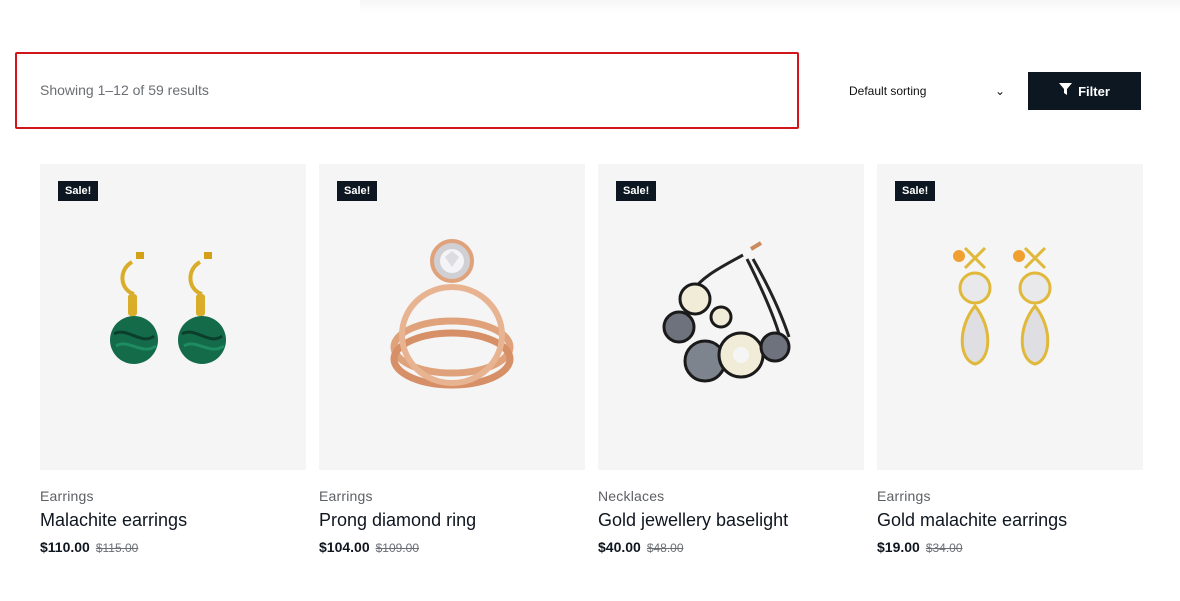 The width and height of the screenshot is (1180, 601). Describe the element at coordinates (731, 520) in the screenshot. I see `product-title: Gold jewellery baselight` at that location.